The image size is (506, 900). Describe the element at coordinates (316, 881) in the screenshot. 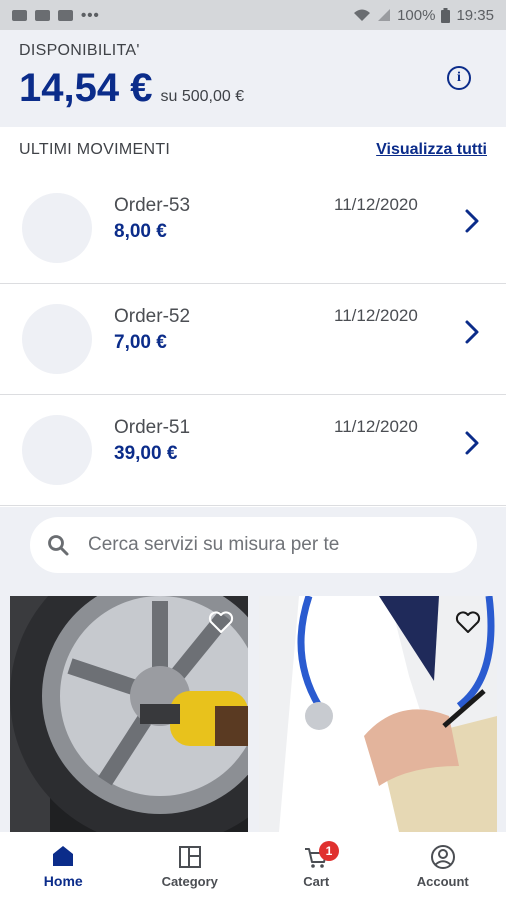

I see `nav-cart-label: Cart` at that location.